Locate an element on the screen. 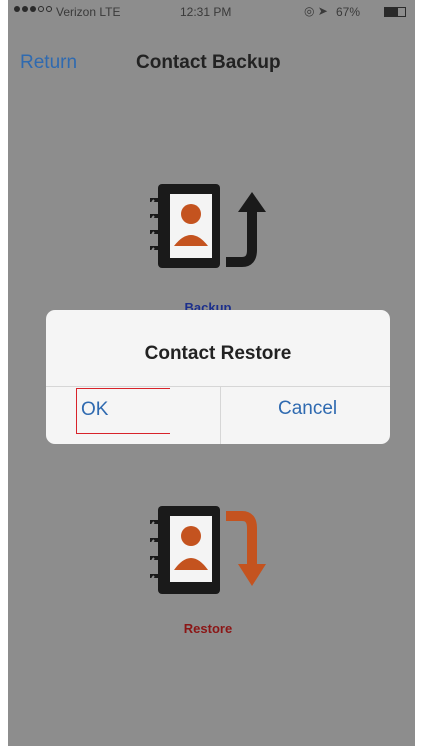  contact-book-arrow-down-icon is located at coordinates (208, 551).